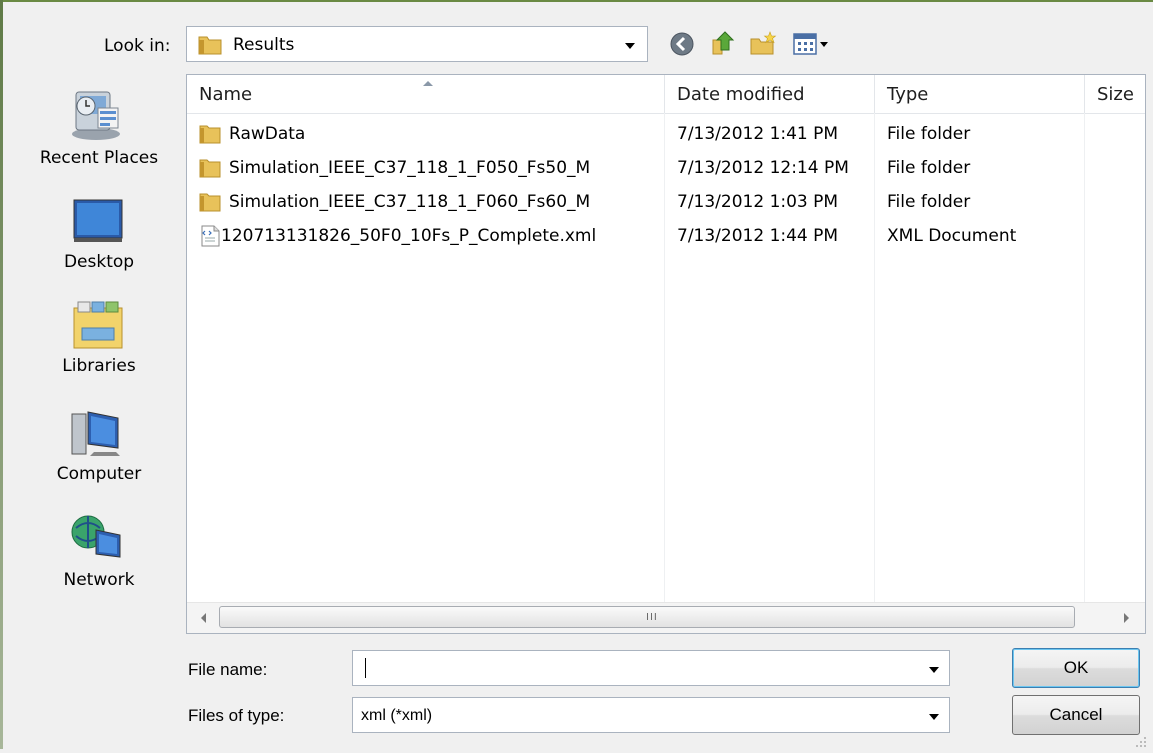  What do you see at coordinates (651, 715) in the screenshot?
I see `files-of-type-select: xml (*xml)` at bounding box center [651, 715].